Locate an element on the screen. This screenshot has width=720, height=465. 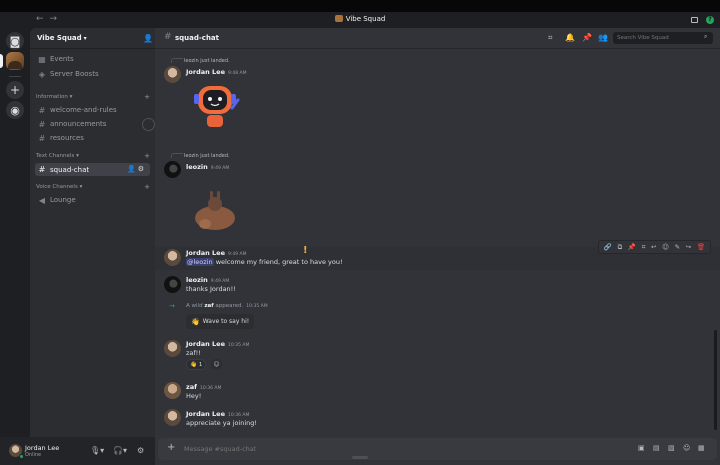
gif-icon: ▤ is located at coordinates (656, 448).